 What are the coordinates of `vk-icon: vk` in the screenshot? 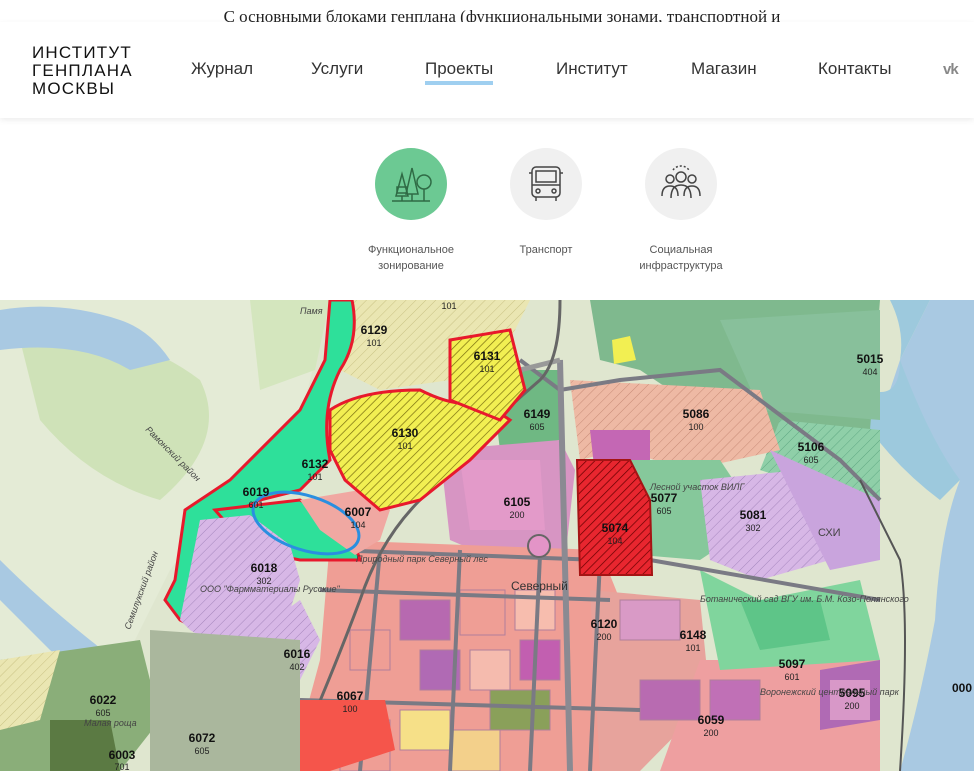 It's located at (951, 69).